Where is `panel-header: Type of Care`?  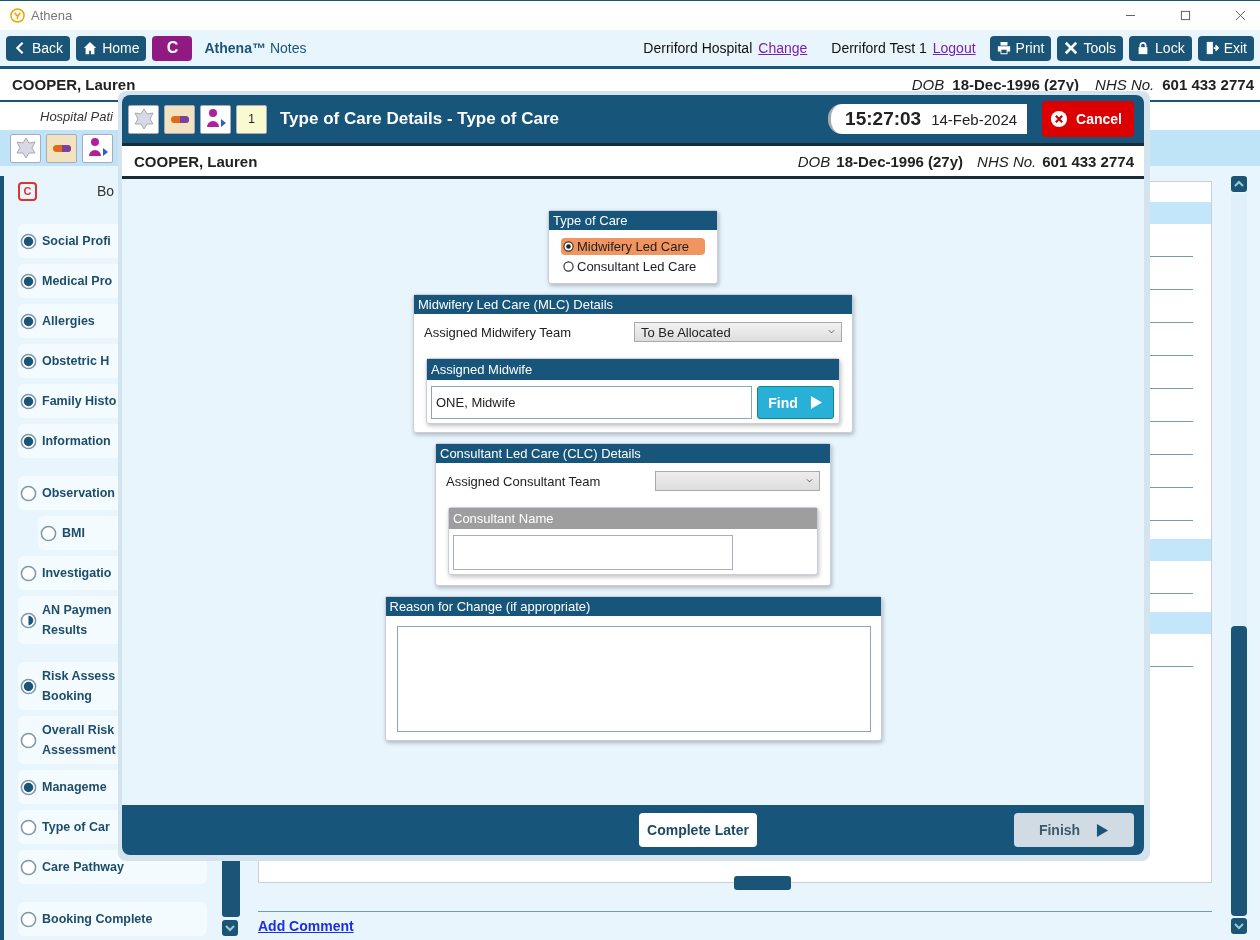
panel-header: Type of Care is located at coordinates (633, 220).